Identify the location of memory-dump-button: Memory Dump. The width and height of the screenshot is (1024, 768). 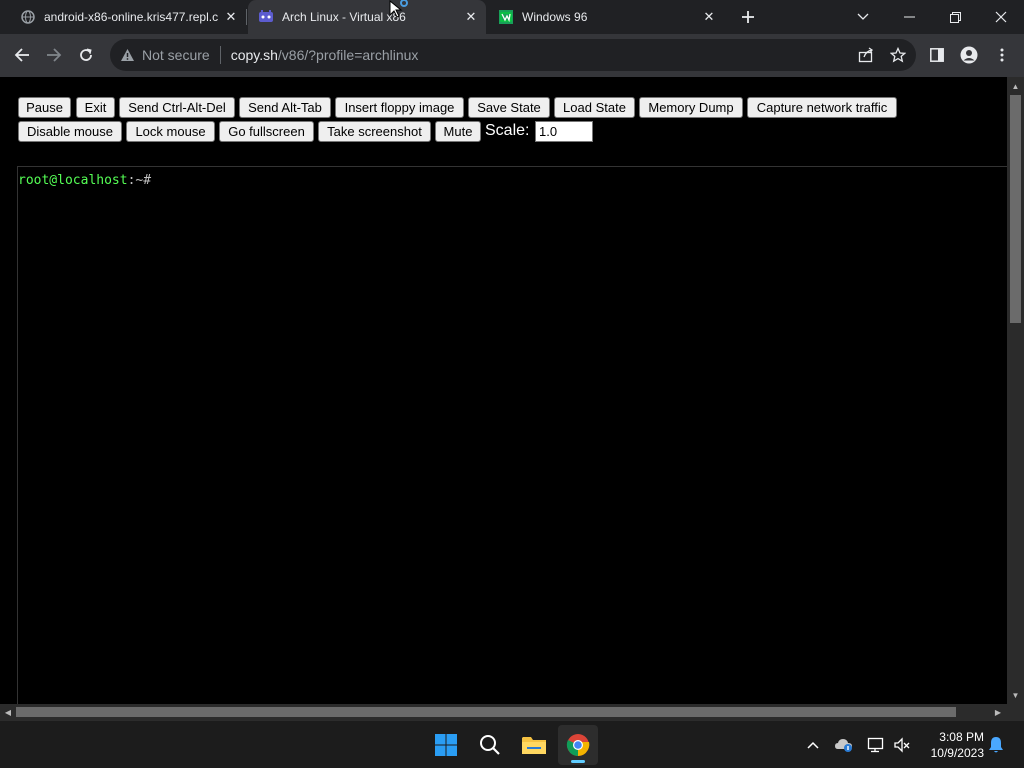
(691, 107).